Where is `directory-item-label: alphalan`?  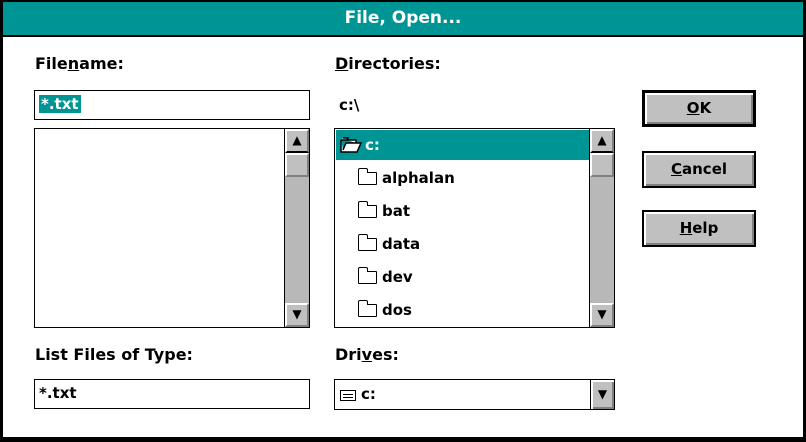
directory-item-label: alphalan is located at coordinates (418, 178).